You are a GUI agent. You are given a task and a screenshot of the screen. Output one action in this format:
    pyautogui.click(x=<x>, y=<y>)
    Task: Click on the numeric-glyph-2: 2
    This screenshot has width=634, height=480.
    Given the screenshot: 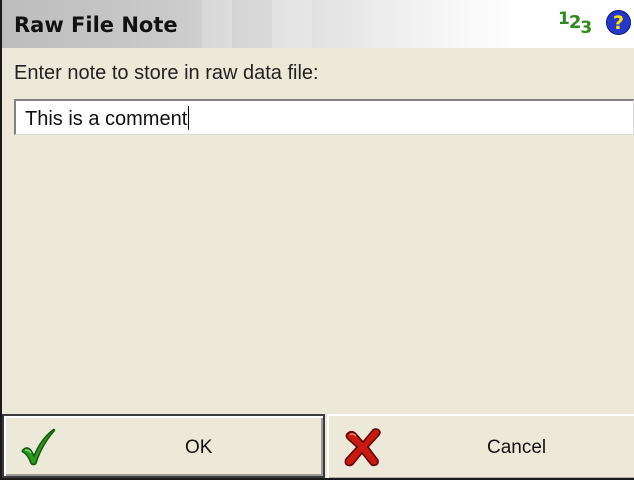 What is the action you would take?
    pyautogui.click(x=574, y=22)
    